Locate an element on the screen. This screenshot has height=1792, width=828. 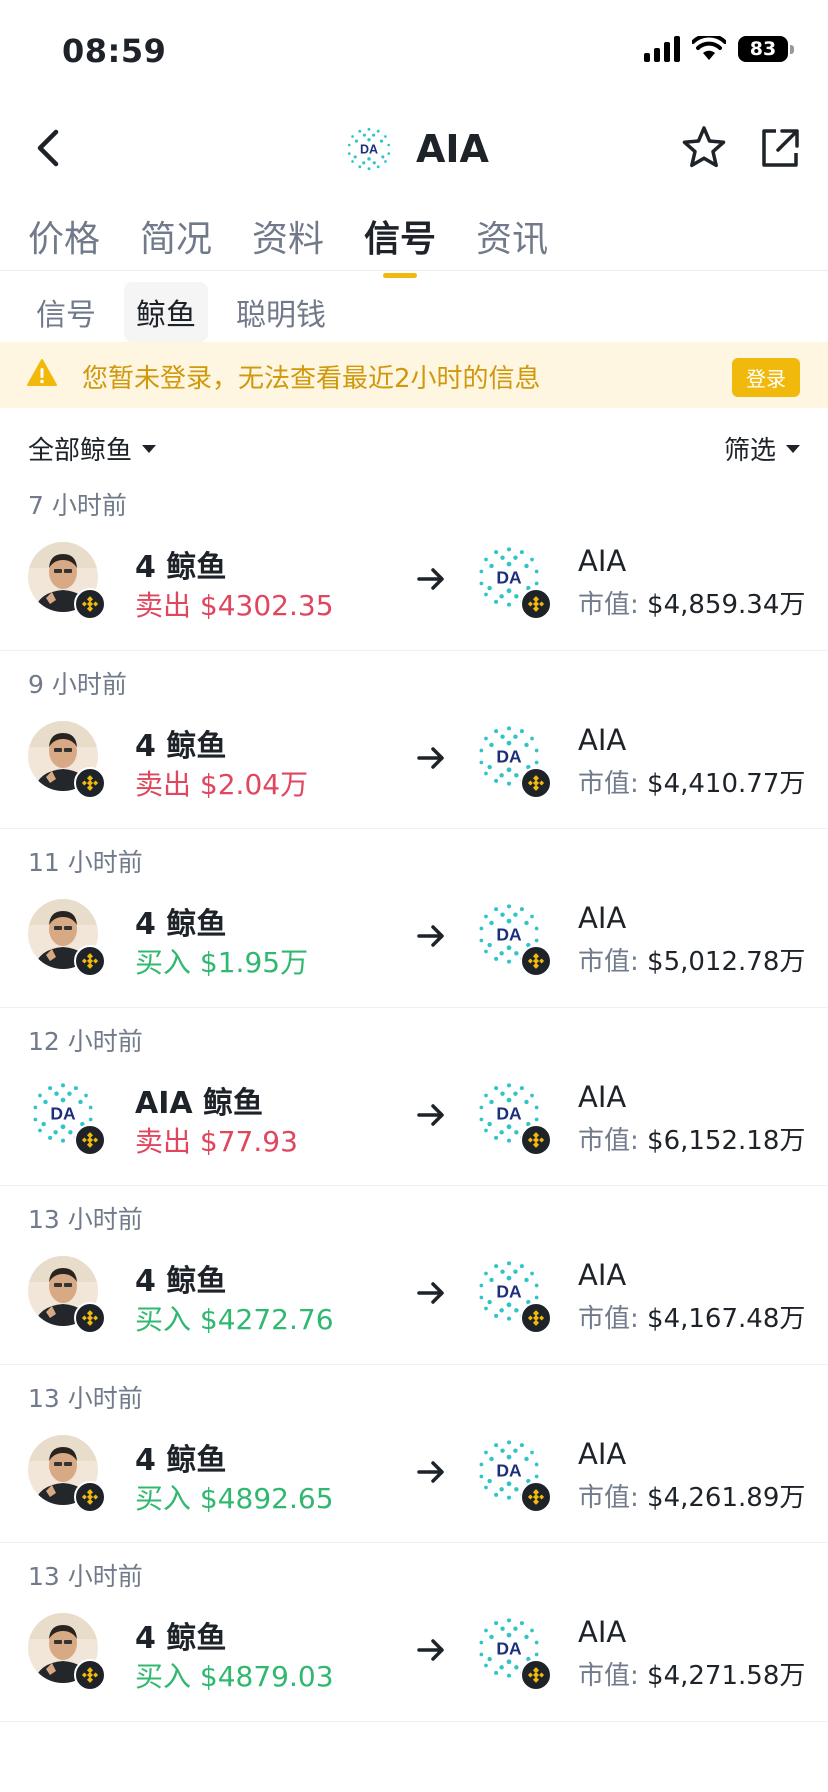
tab-overview: 简况 is located at coordinates (176, 240).